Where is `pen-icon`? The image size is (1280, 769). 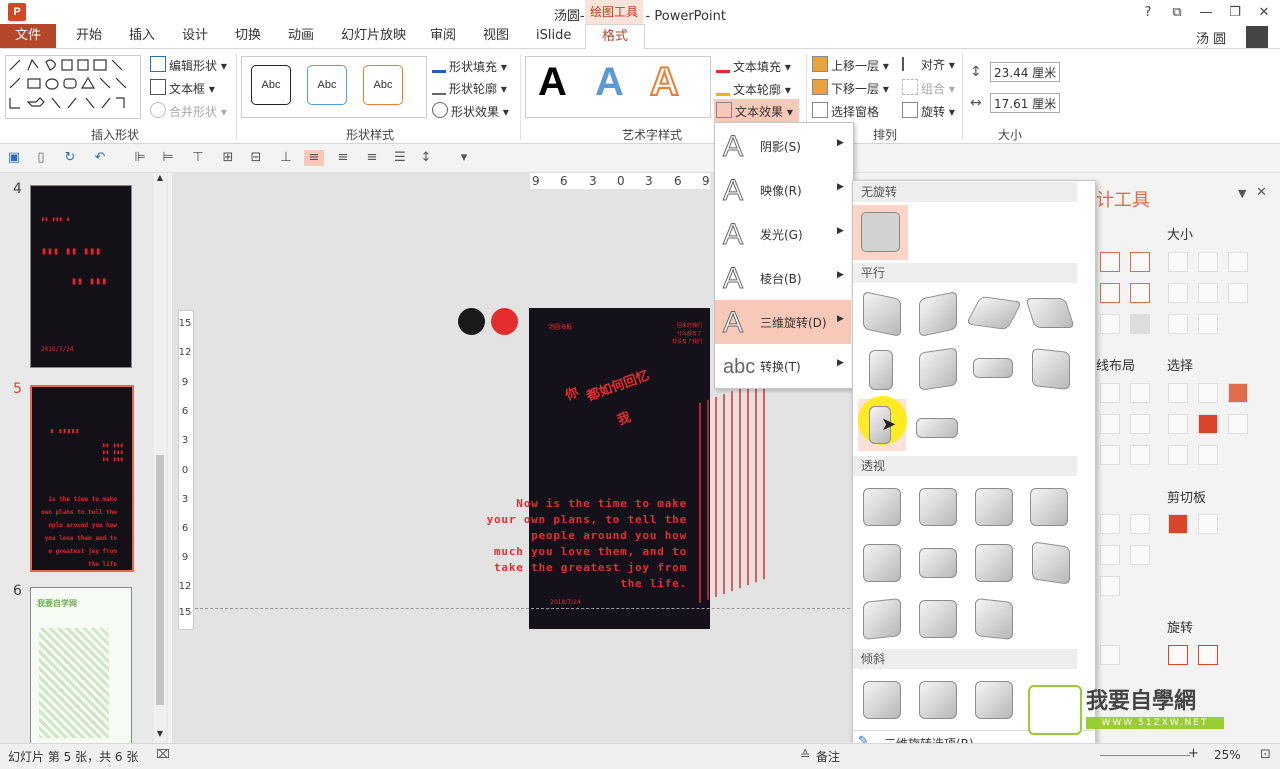
pen-icon is located at coordinates (1238, 393).